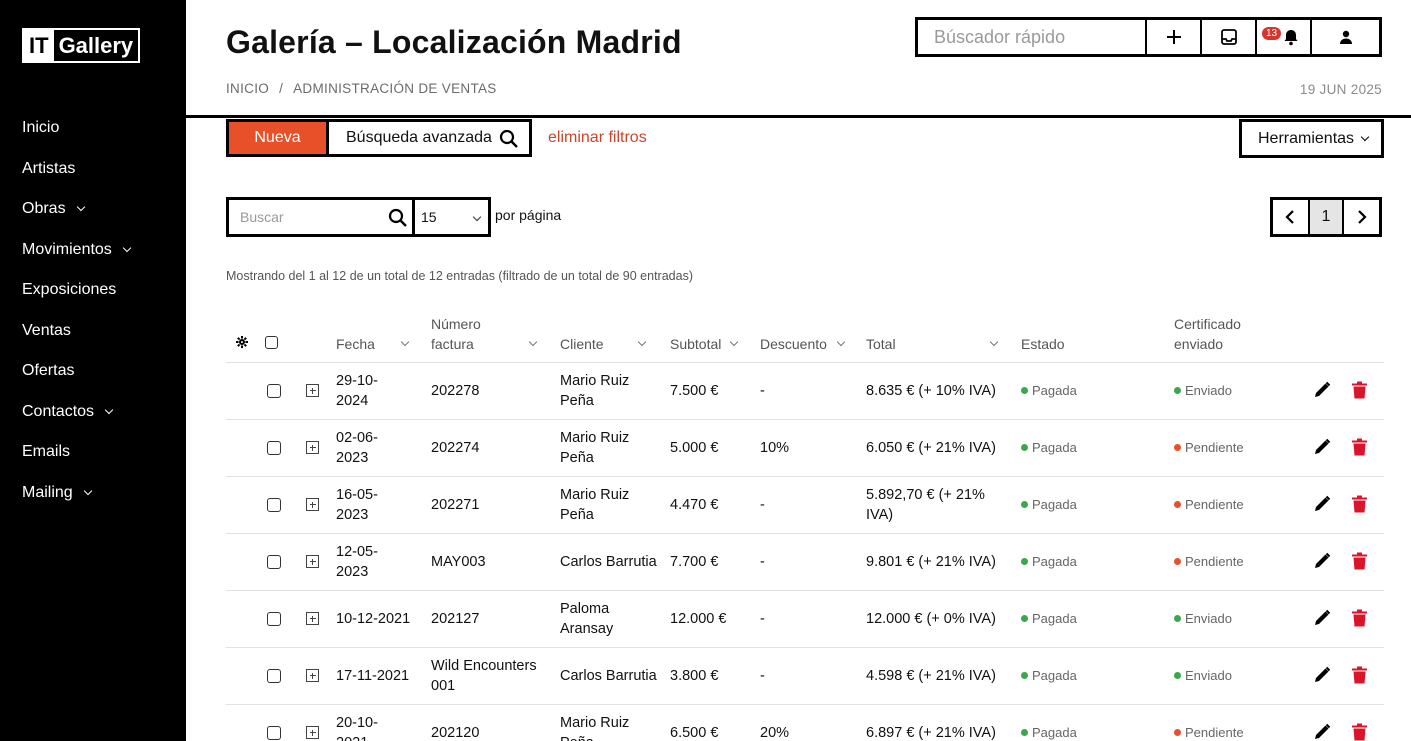  I want to click on column-subtotal: Subtotal, so click(705, 344).